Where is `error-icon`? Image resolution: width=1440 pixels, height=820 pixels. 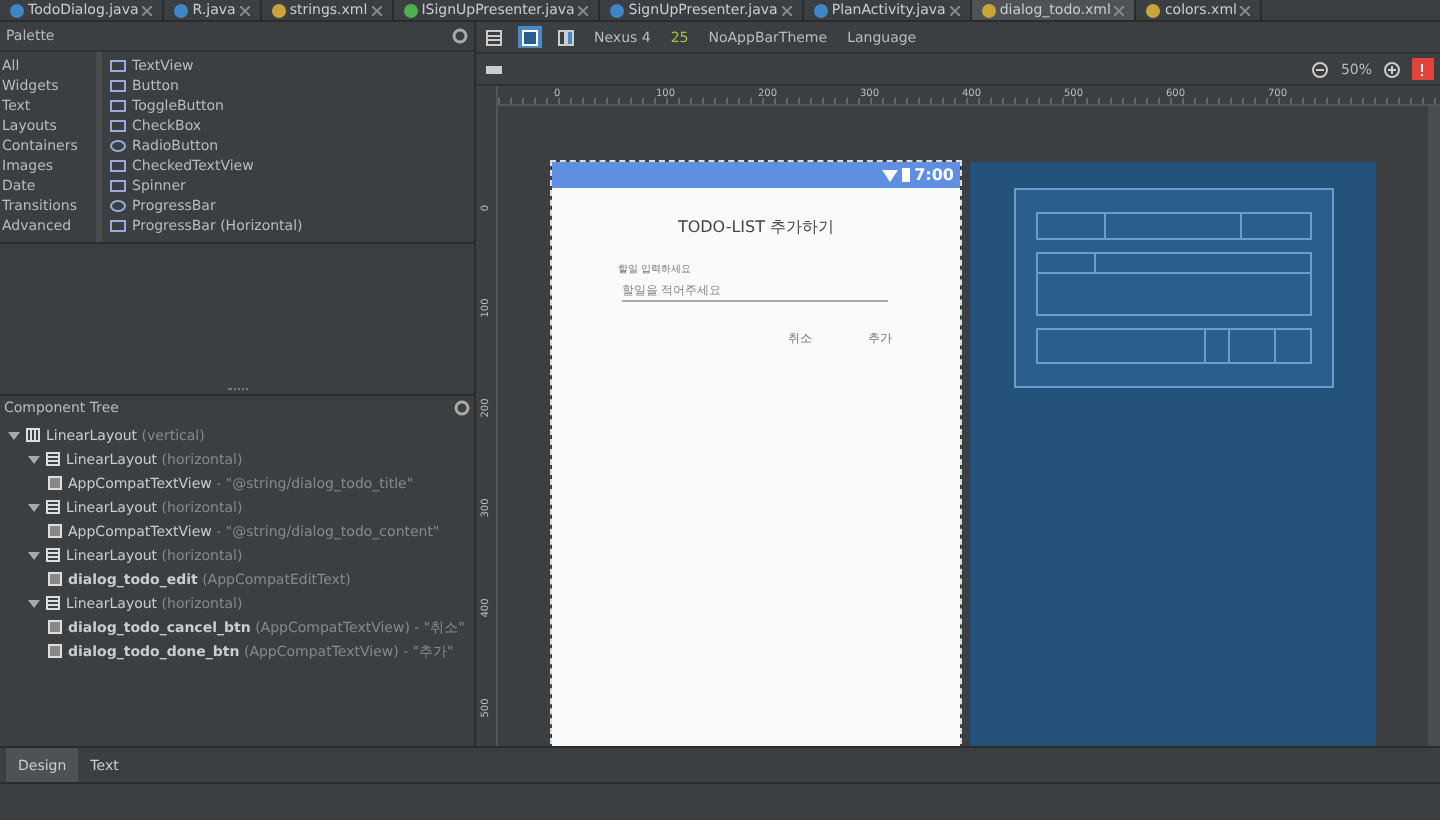
error-icon is located at coordinates (1422, 69).